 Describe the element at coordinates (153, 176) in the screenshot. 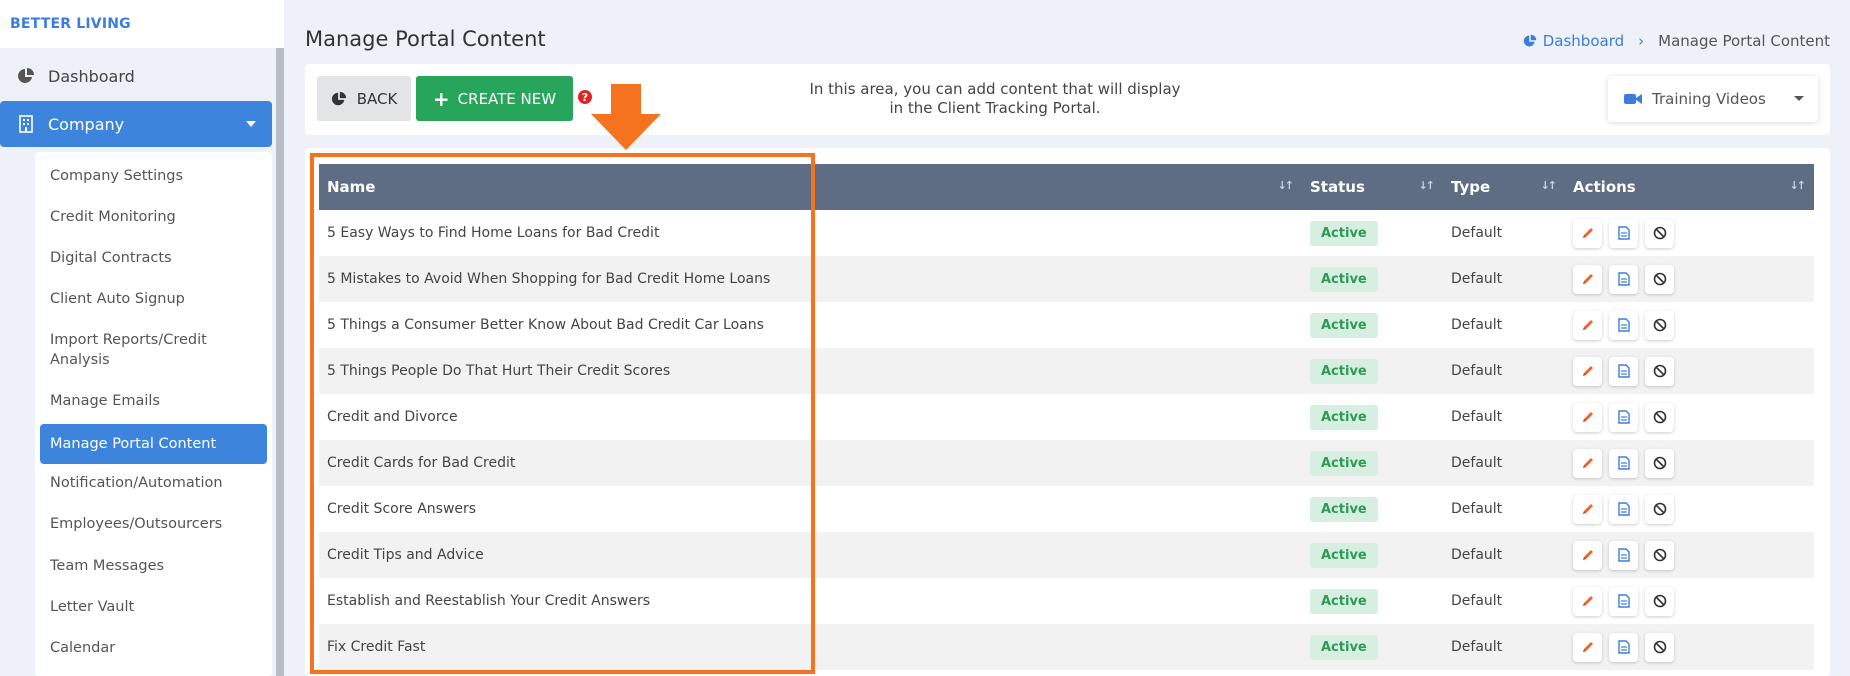

I see `submenu-company-settings: Company Settings` at that location.